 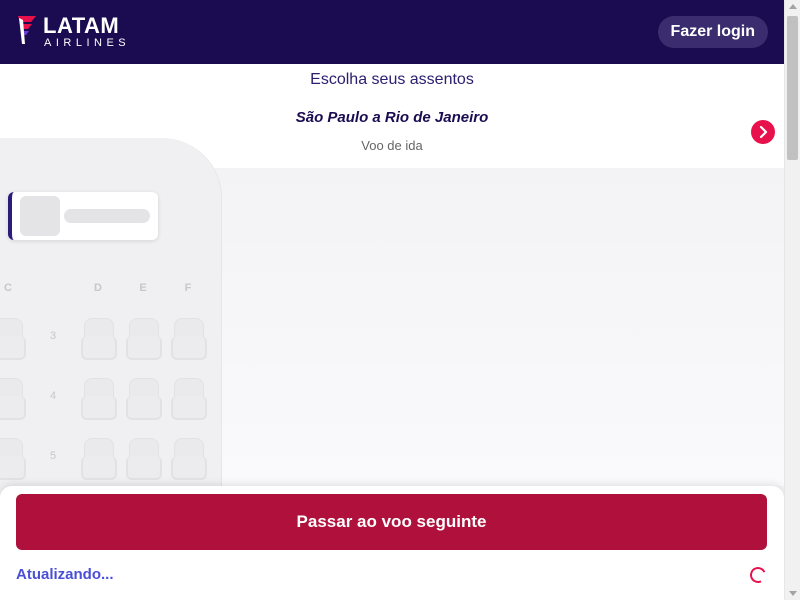 I want to click on latam-logo: LATAM AIRLINES, so click(x=71, y=32).